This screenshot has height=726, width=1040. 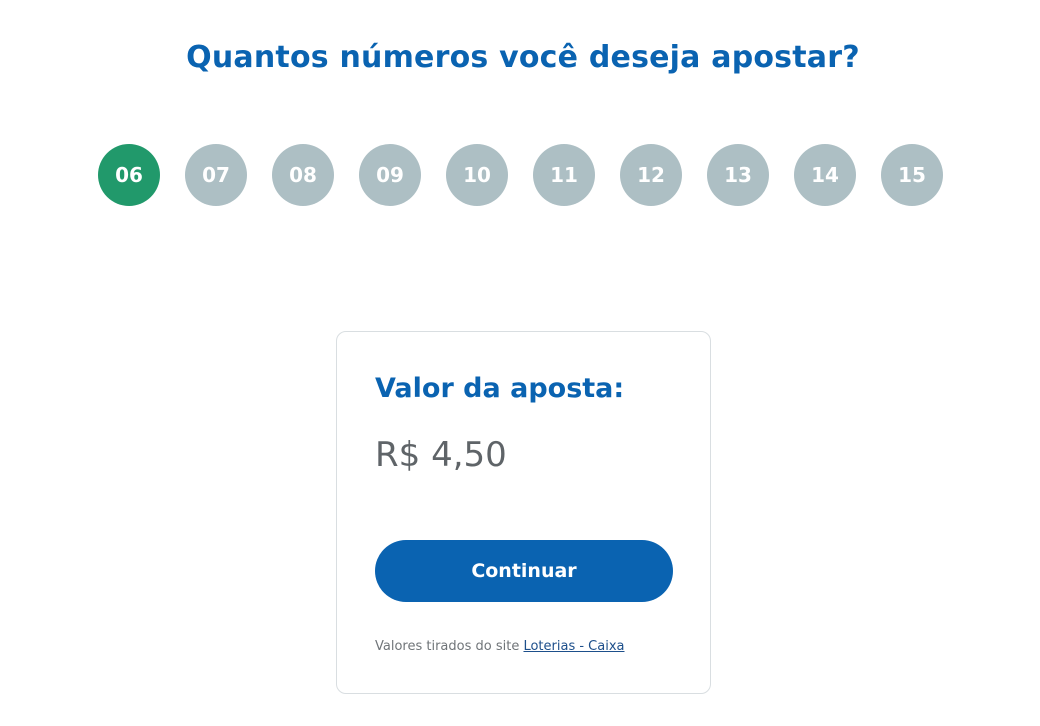 What do you see at coordinates (573, 646) in the screenshot?
I see `source-link: Loterias - Caixa` at bounding box center [573, 646].